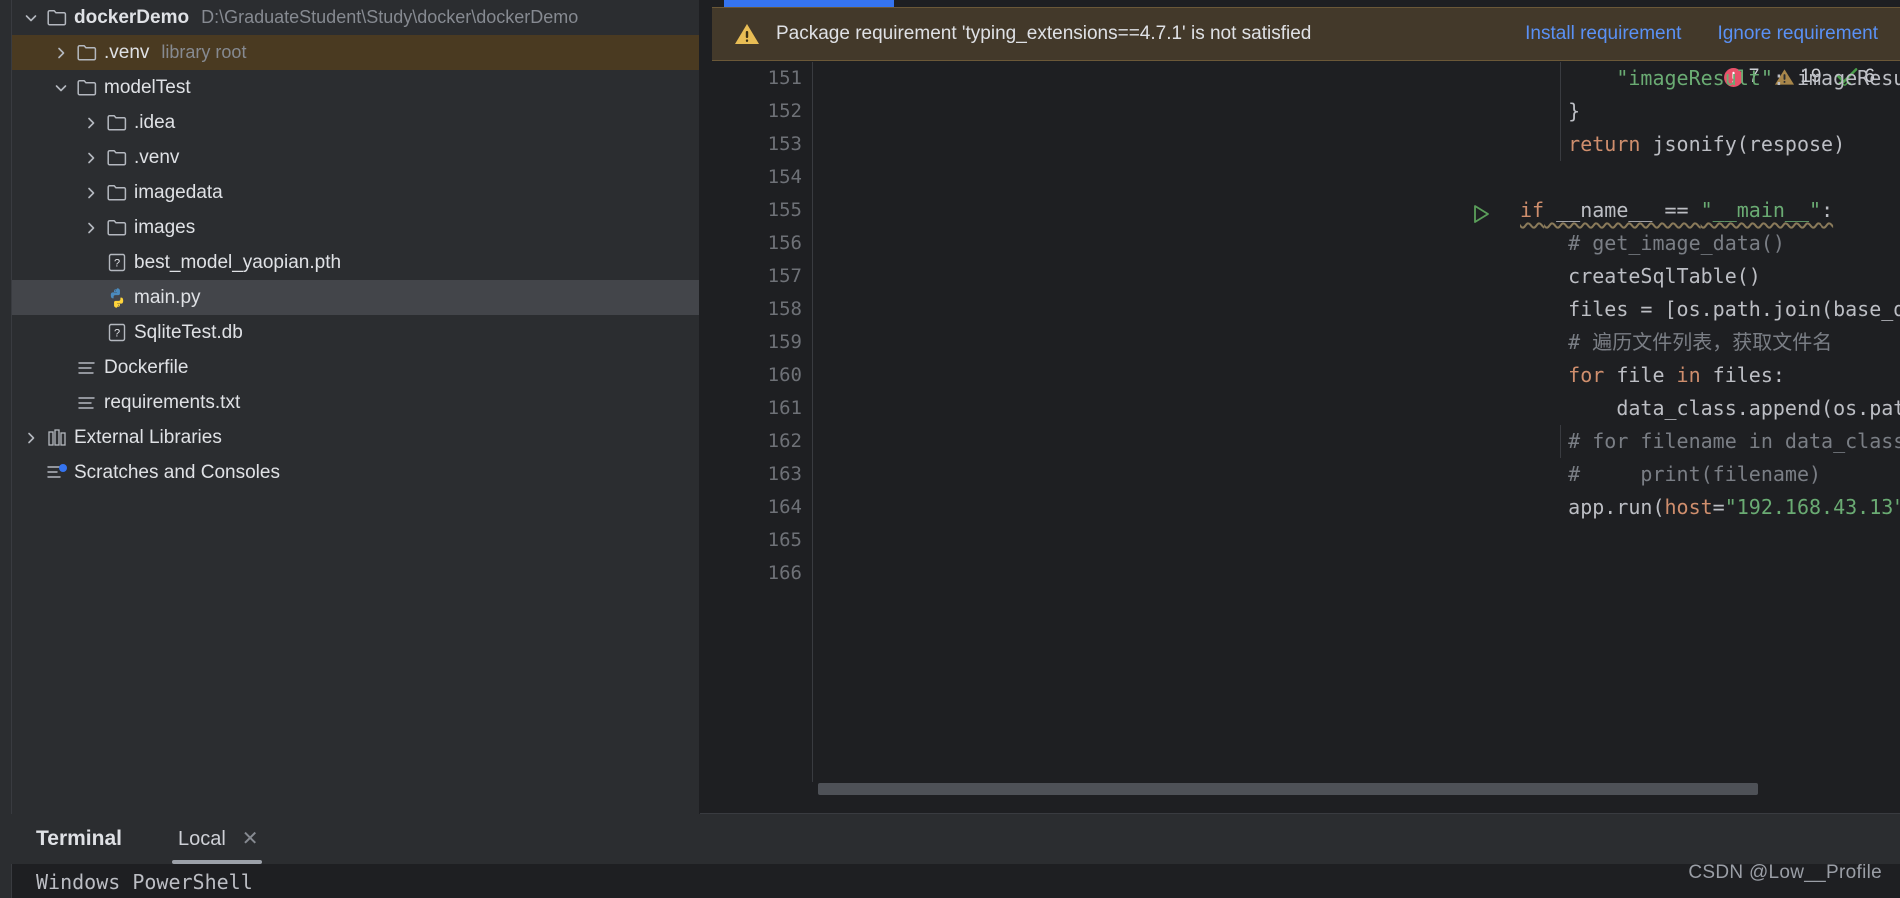 The width and height of the screenshot is (1900, 898). I want to click on tree-item-external-libraries: External Libraries, so click(355, 437).